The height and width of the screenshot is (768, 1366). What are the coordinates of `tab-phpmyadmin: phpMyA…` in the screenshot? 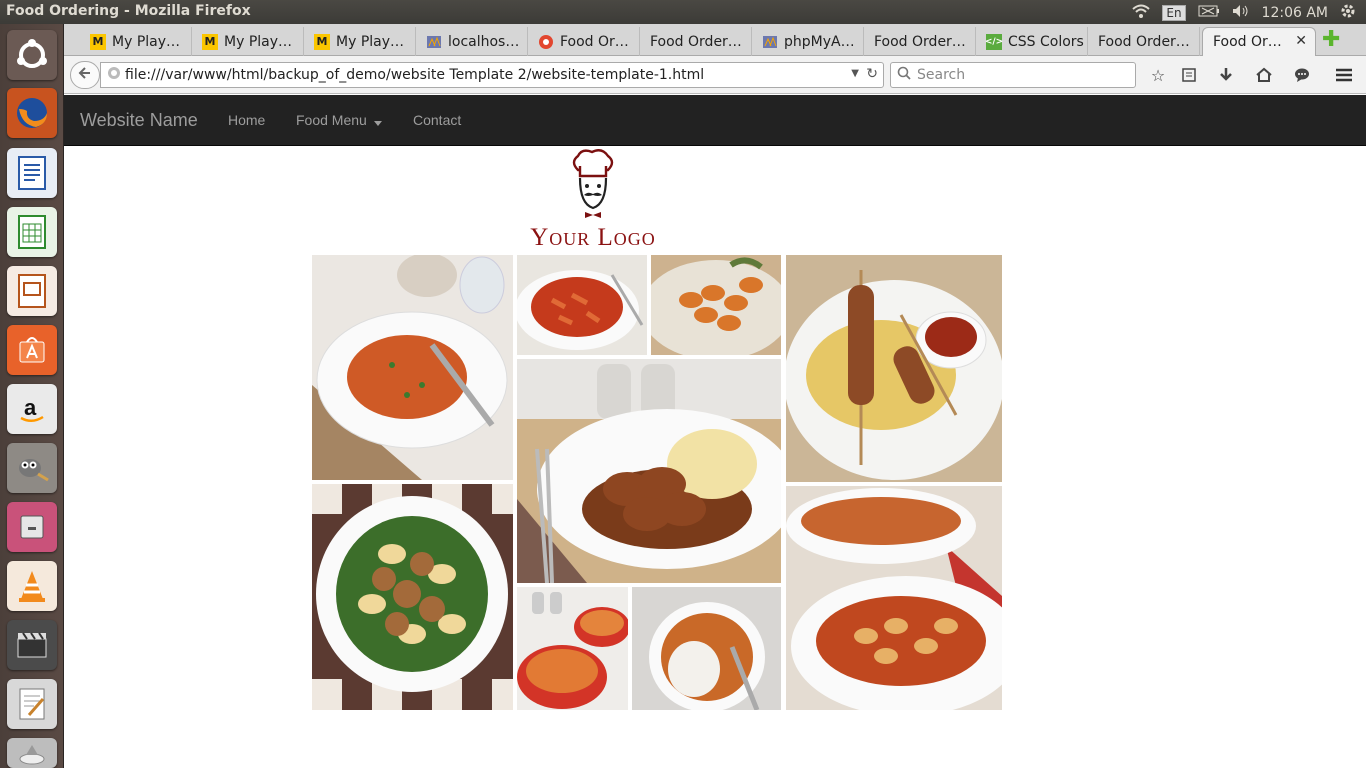 It's located at (808, 41).